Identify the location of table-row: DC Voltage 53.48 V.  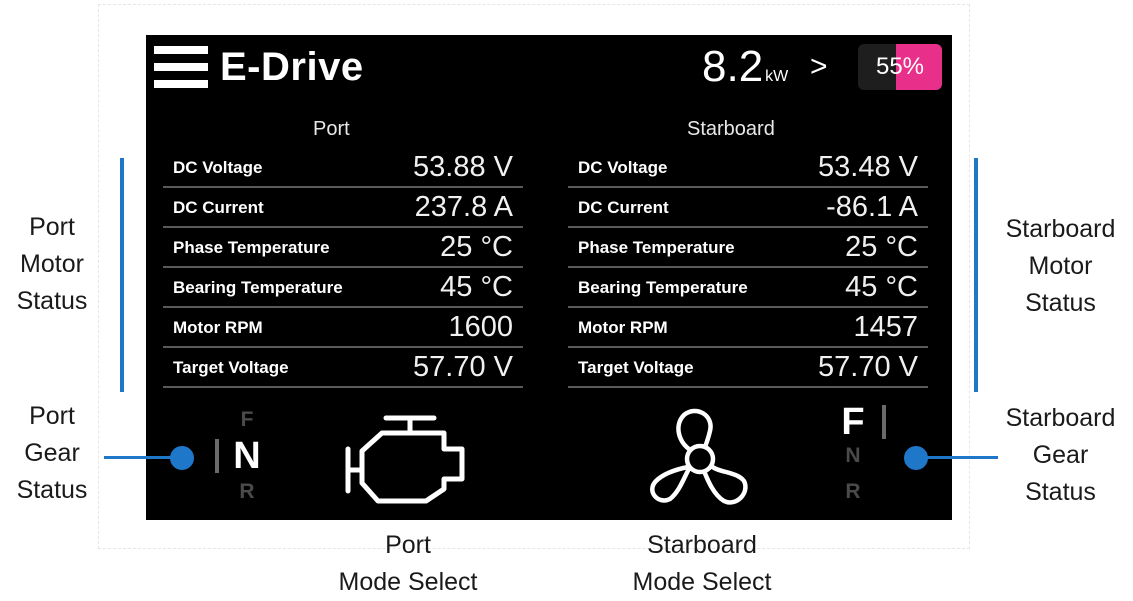
(748, 168).